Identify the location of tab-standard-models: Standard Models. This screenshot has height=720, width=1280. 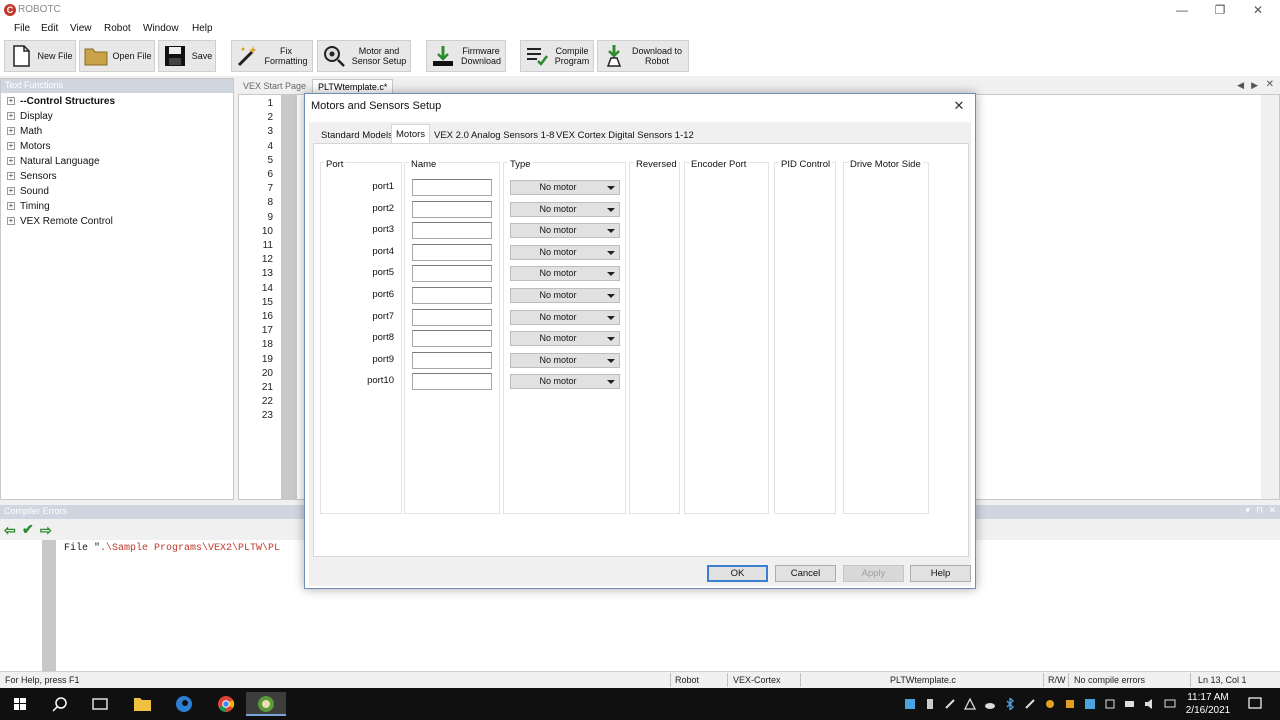
(357, 135).